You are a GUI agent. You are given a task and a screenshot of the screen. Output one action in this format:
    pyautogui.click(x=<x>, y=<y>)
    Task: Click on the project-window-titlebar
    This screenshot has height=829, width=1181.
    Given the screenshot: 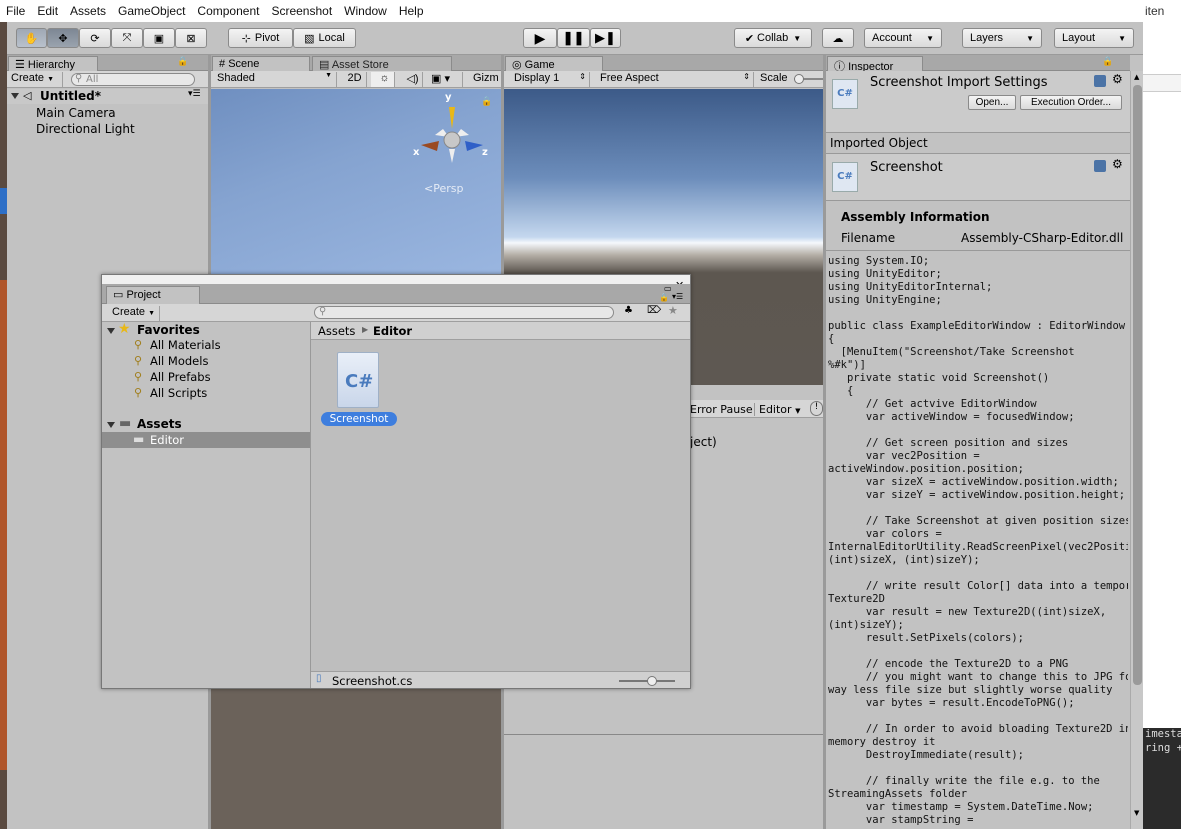 What is the action you would take?
    pyautogui.click(x=396, y=279)
    